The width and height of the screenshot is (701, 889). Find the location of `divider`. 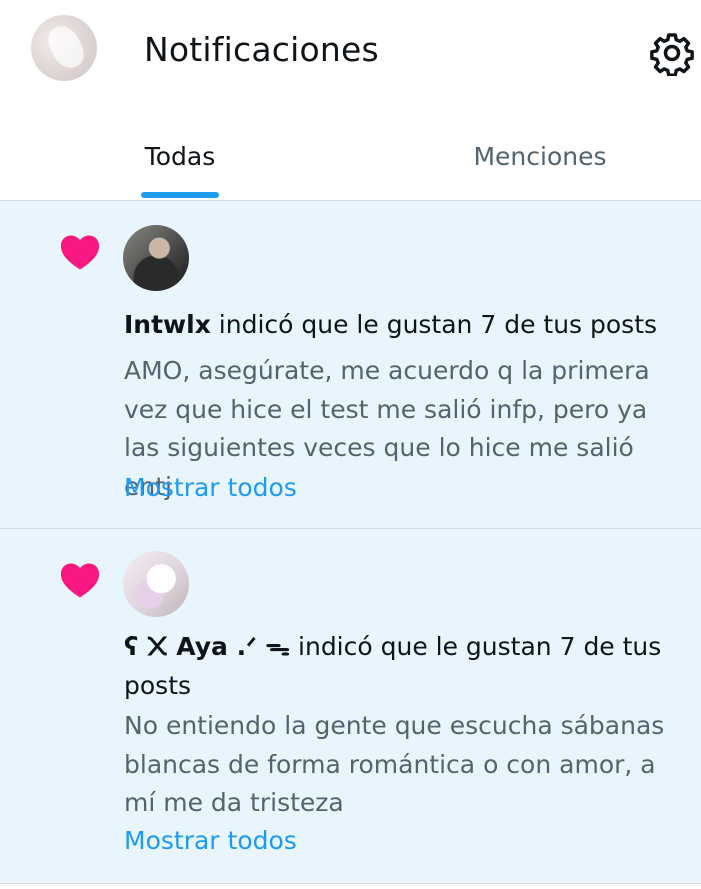

divider is located at coordinates (350, 883).